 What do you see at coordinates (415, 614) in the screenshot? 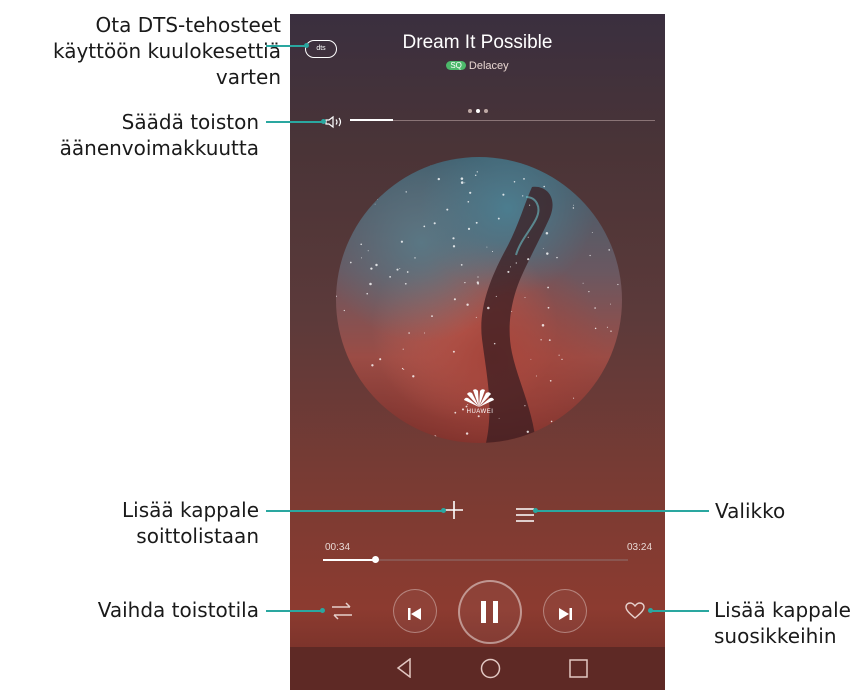
I see `skip-previous-icon` at bounding box center [415, 614].